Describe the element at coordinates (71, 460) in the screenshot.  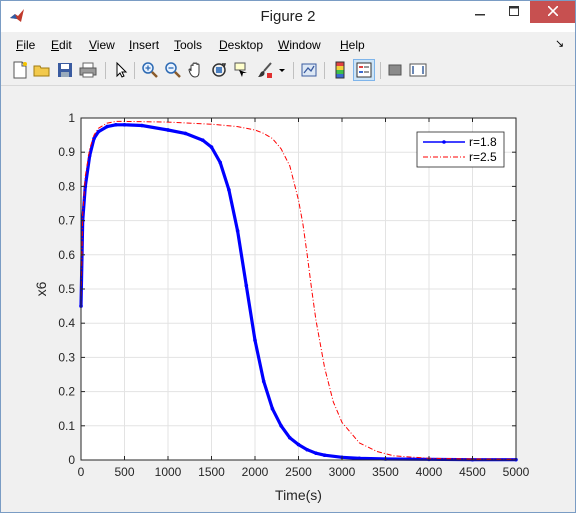
I see `y-tick-label: 0` at that location.